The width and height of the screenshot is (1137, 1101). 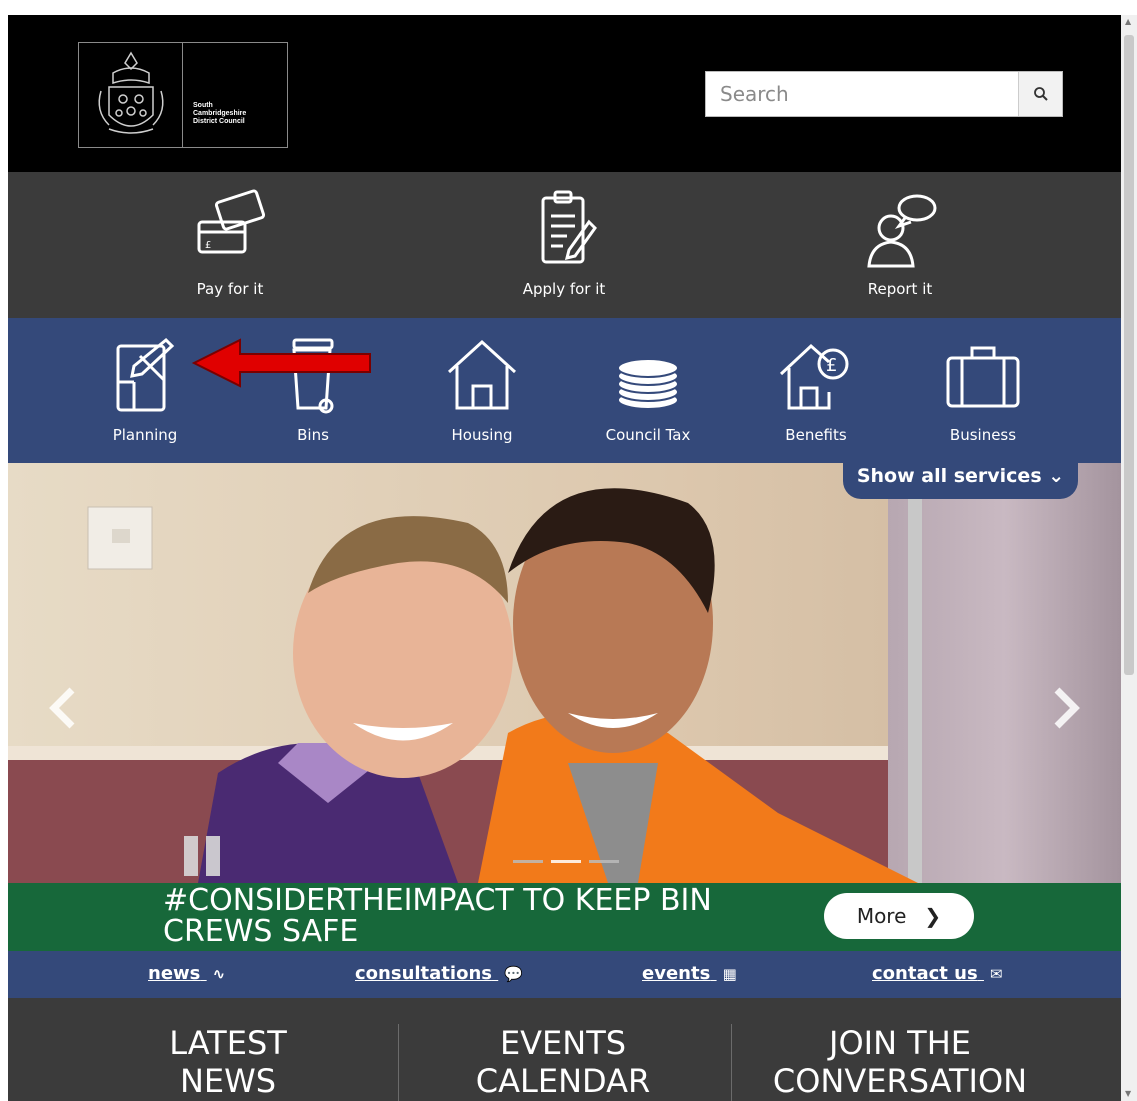 What do you see at coordinates (881, 916) in the screenshot?
I see `more-label: More` at bounding box center [881, 916].